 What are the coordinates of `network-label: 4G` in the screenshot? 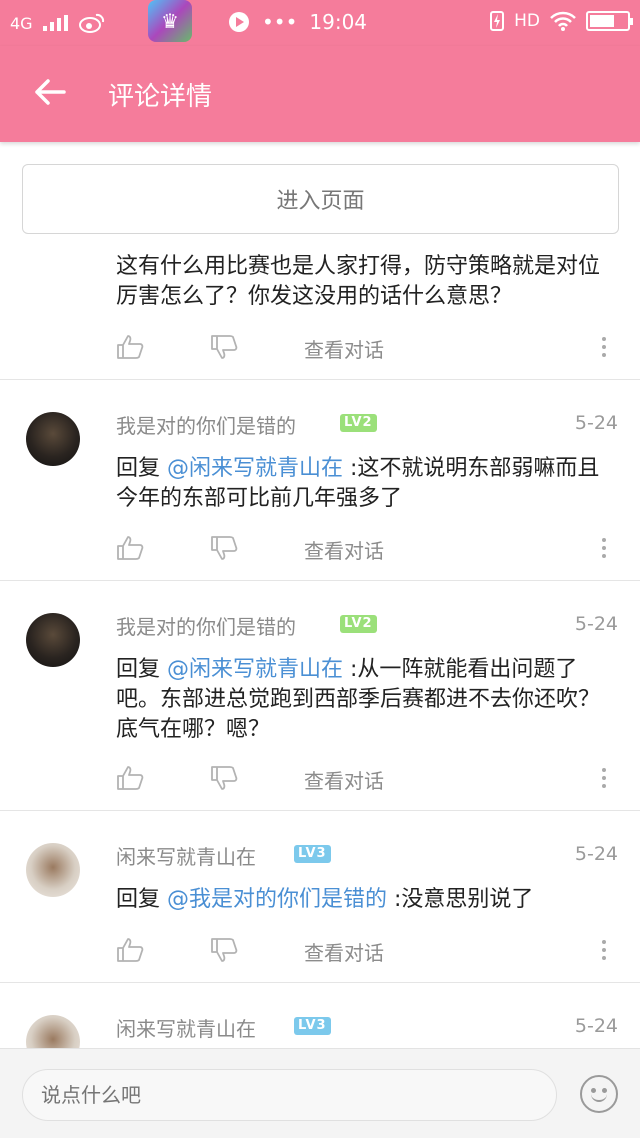 It's located at (21, 23).